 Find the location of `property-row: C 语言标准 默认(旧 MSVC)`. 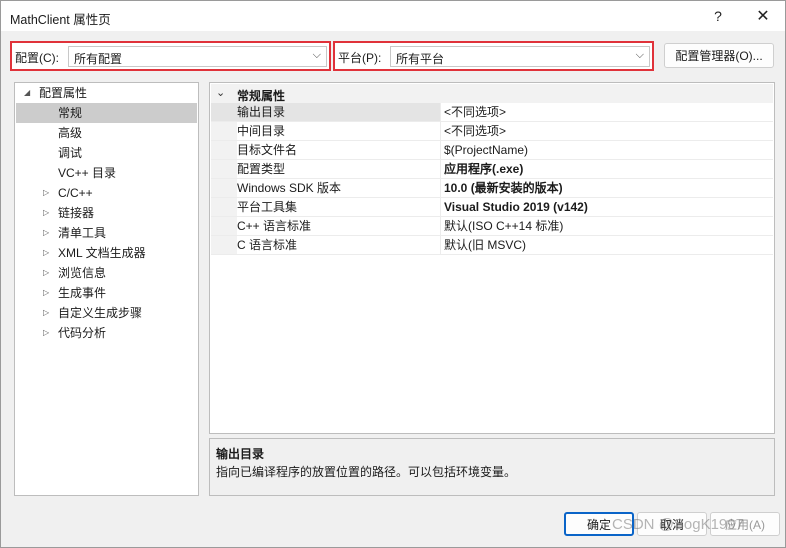

property-row: C 语言标准 默认(旧 MSVC) is located at coordinates (492, 245).